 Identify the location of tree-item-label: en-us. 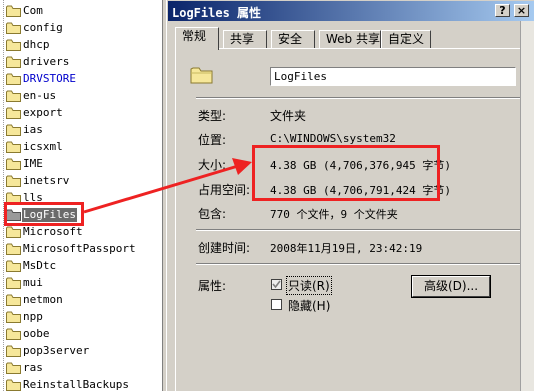
(40, 95).